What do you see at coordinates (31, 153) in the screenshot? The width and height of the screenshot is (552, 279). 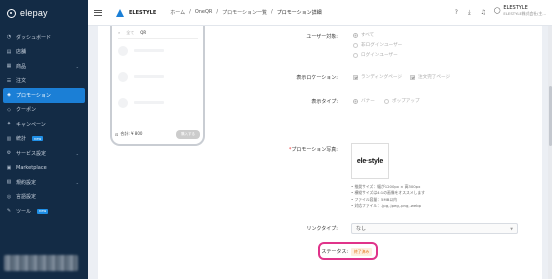 I see `sidebar-item-label: サービス設定` at bounding box center [31, 153].